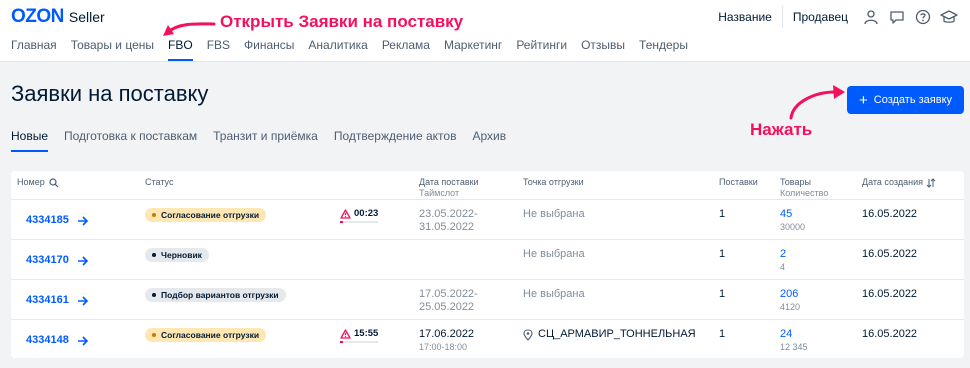  What do you see at coordinates (30, 140) in the screenshot?
I see `tab-new: Новые` at bounding box center [30, 140].